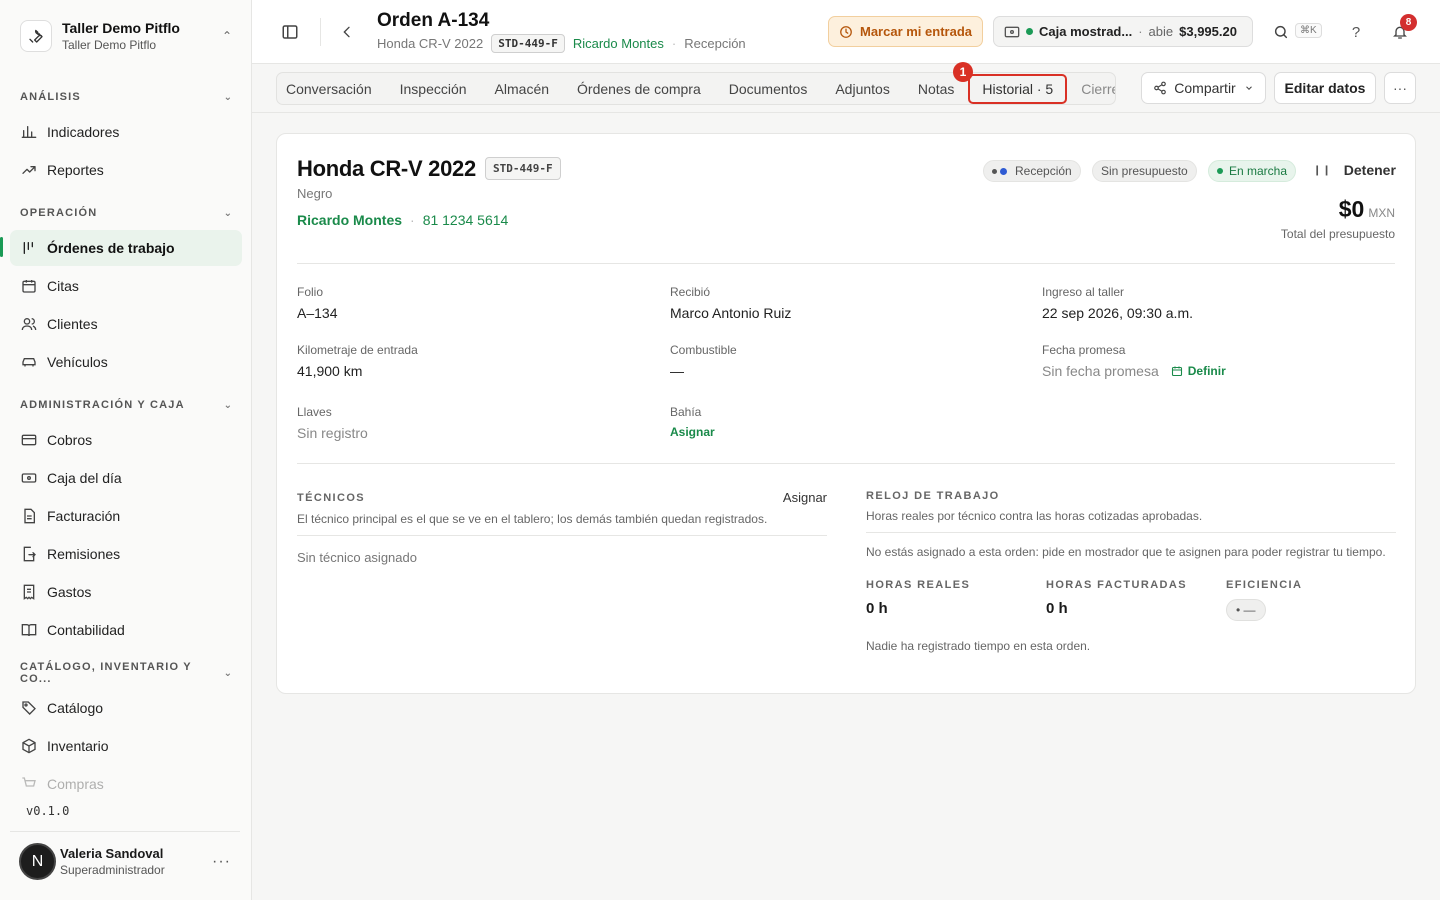  I want to click on workspace-switcher: Taller Demo Pitflo Taller Demo Pitflo ⌃, so click(126, 36).